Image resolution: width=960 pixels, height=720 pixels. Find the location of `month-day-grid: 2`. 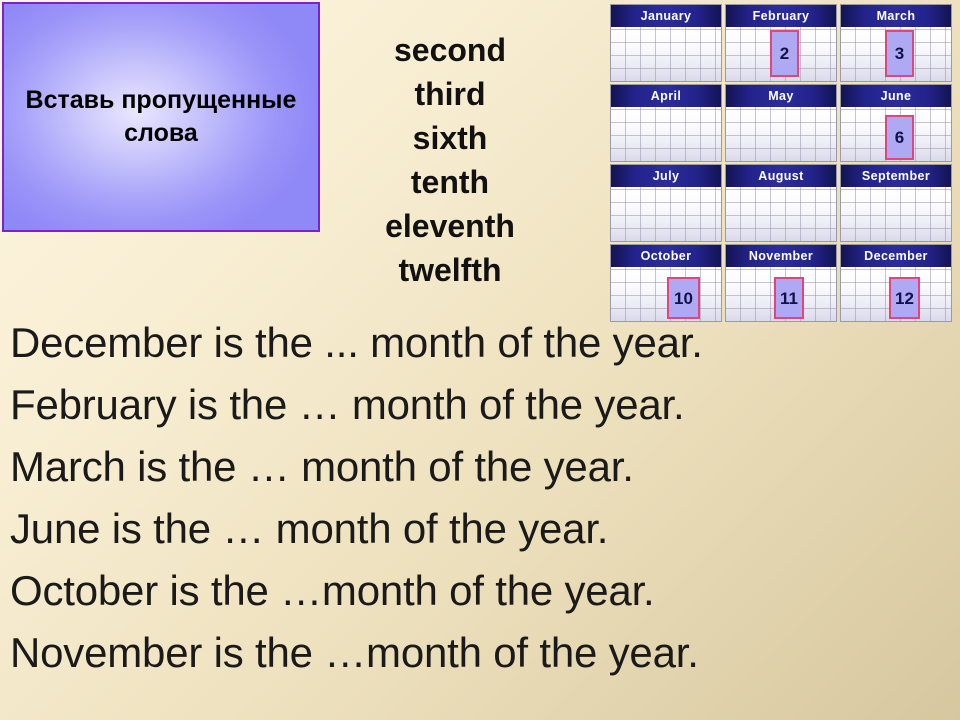

month-day-grid: 2 is located at coordinates (781, 54).